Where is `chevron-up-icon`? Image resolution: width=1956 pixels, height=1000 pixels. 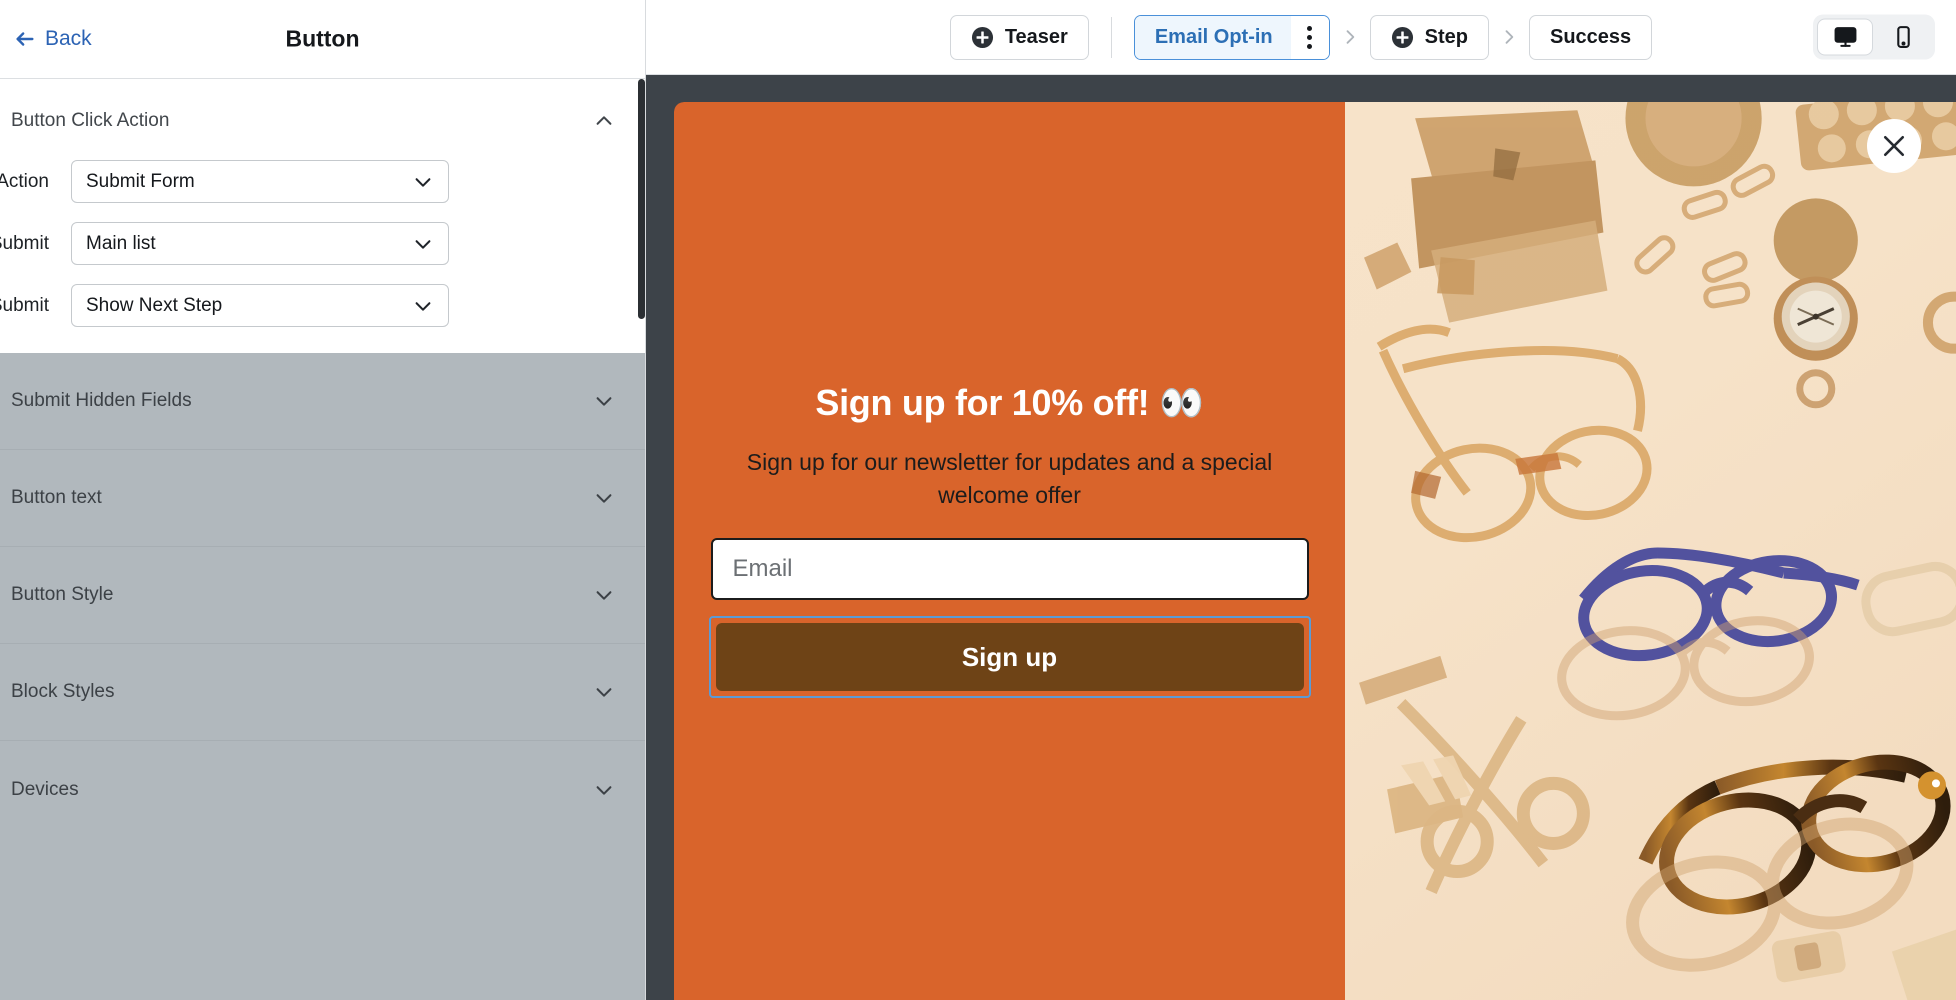
chevron-up-icon is located at coordinates (604, 121).